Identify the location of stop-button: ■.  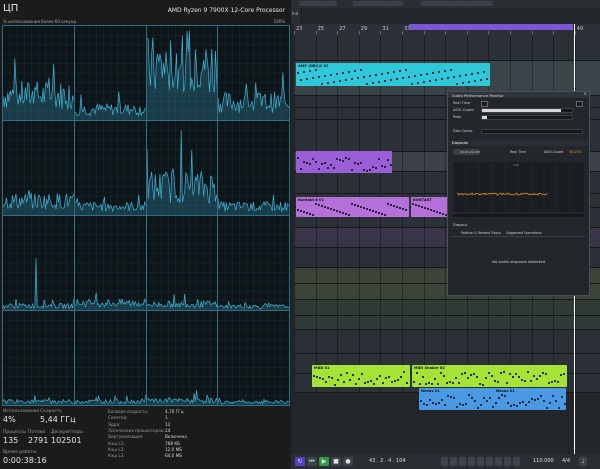
(336, 461).